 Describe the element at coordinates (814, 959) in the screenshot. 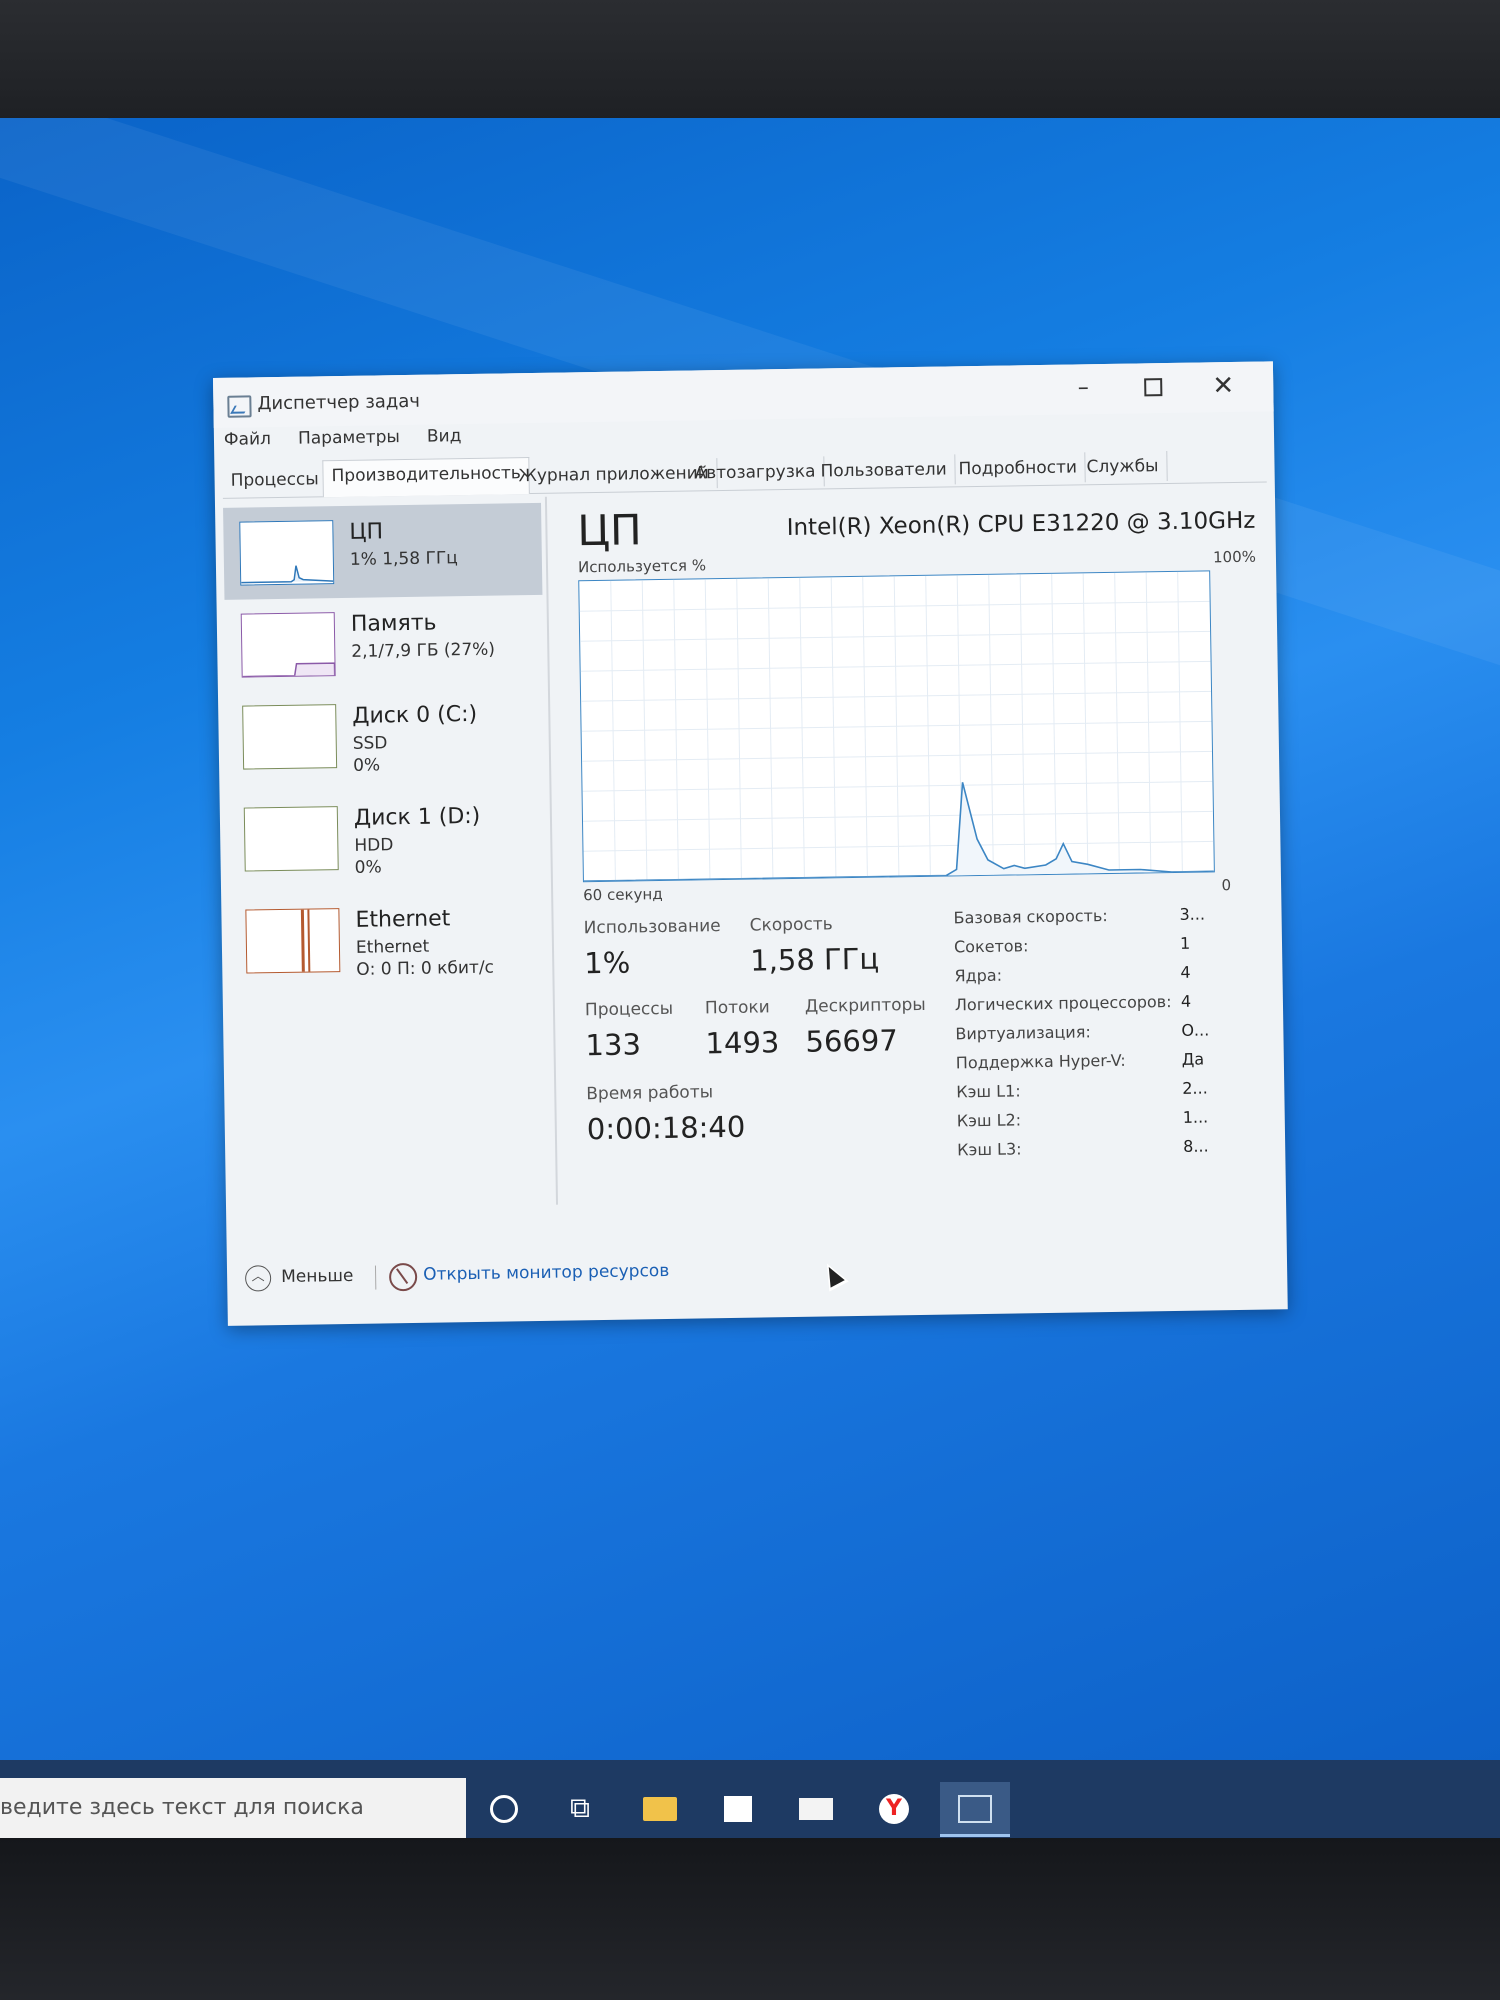

I see `speed-value: 1,58 ГГц` at that location.